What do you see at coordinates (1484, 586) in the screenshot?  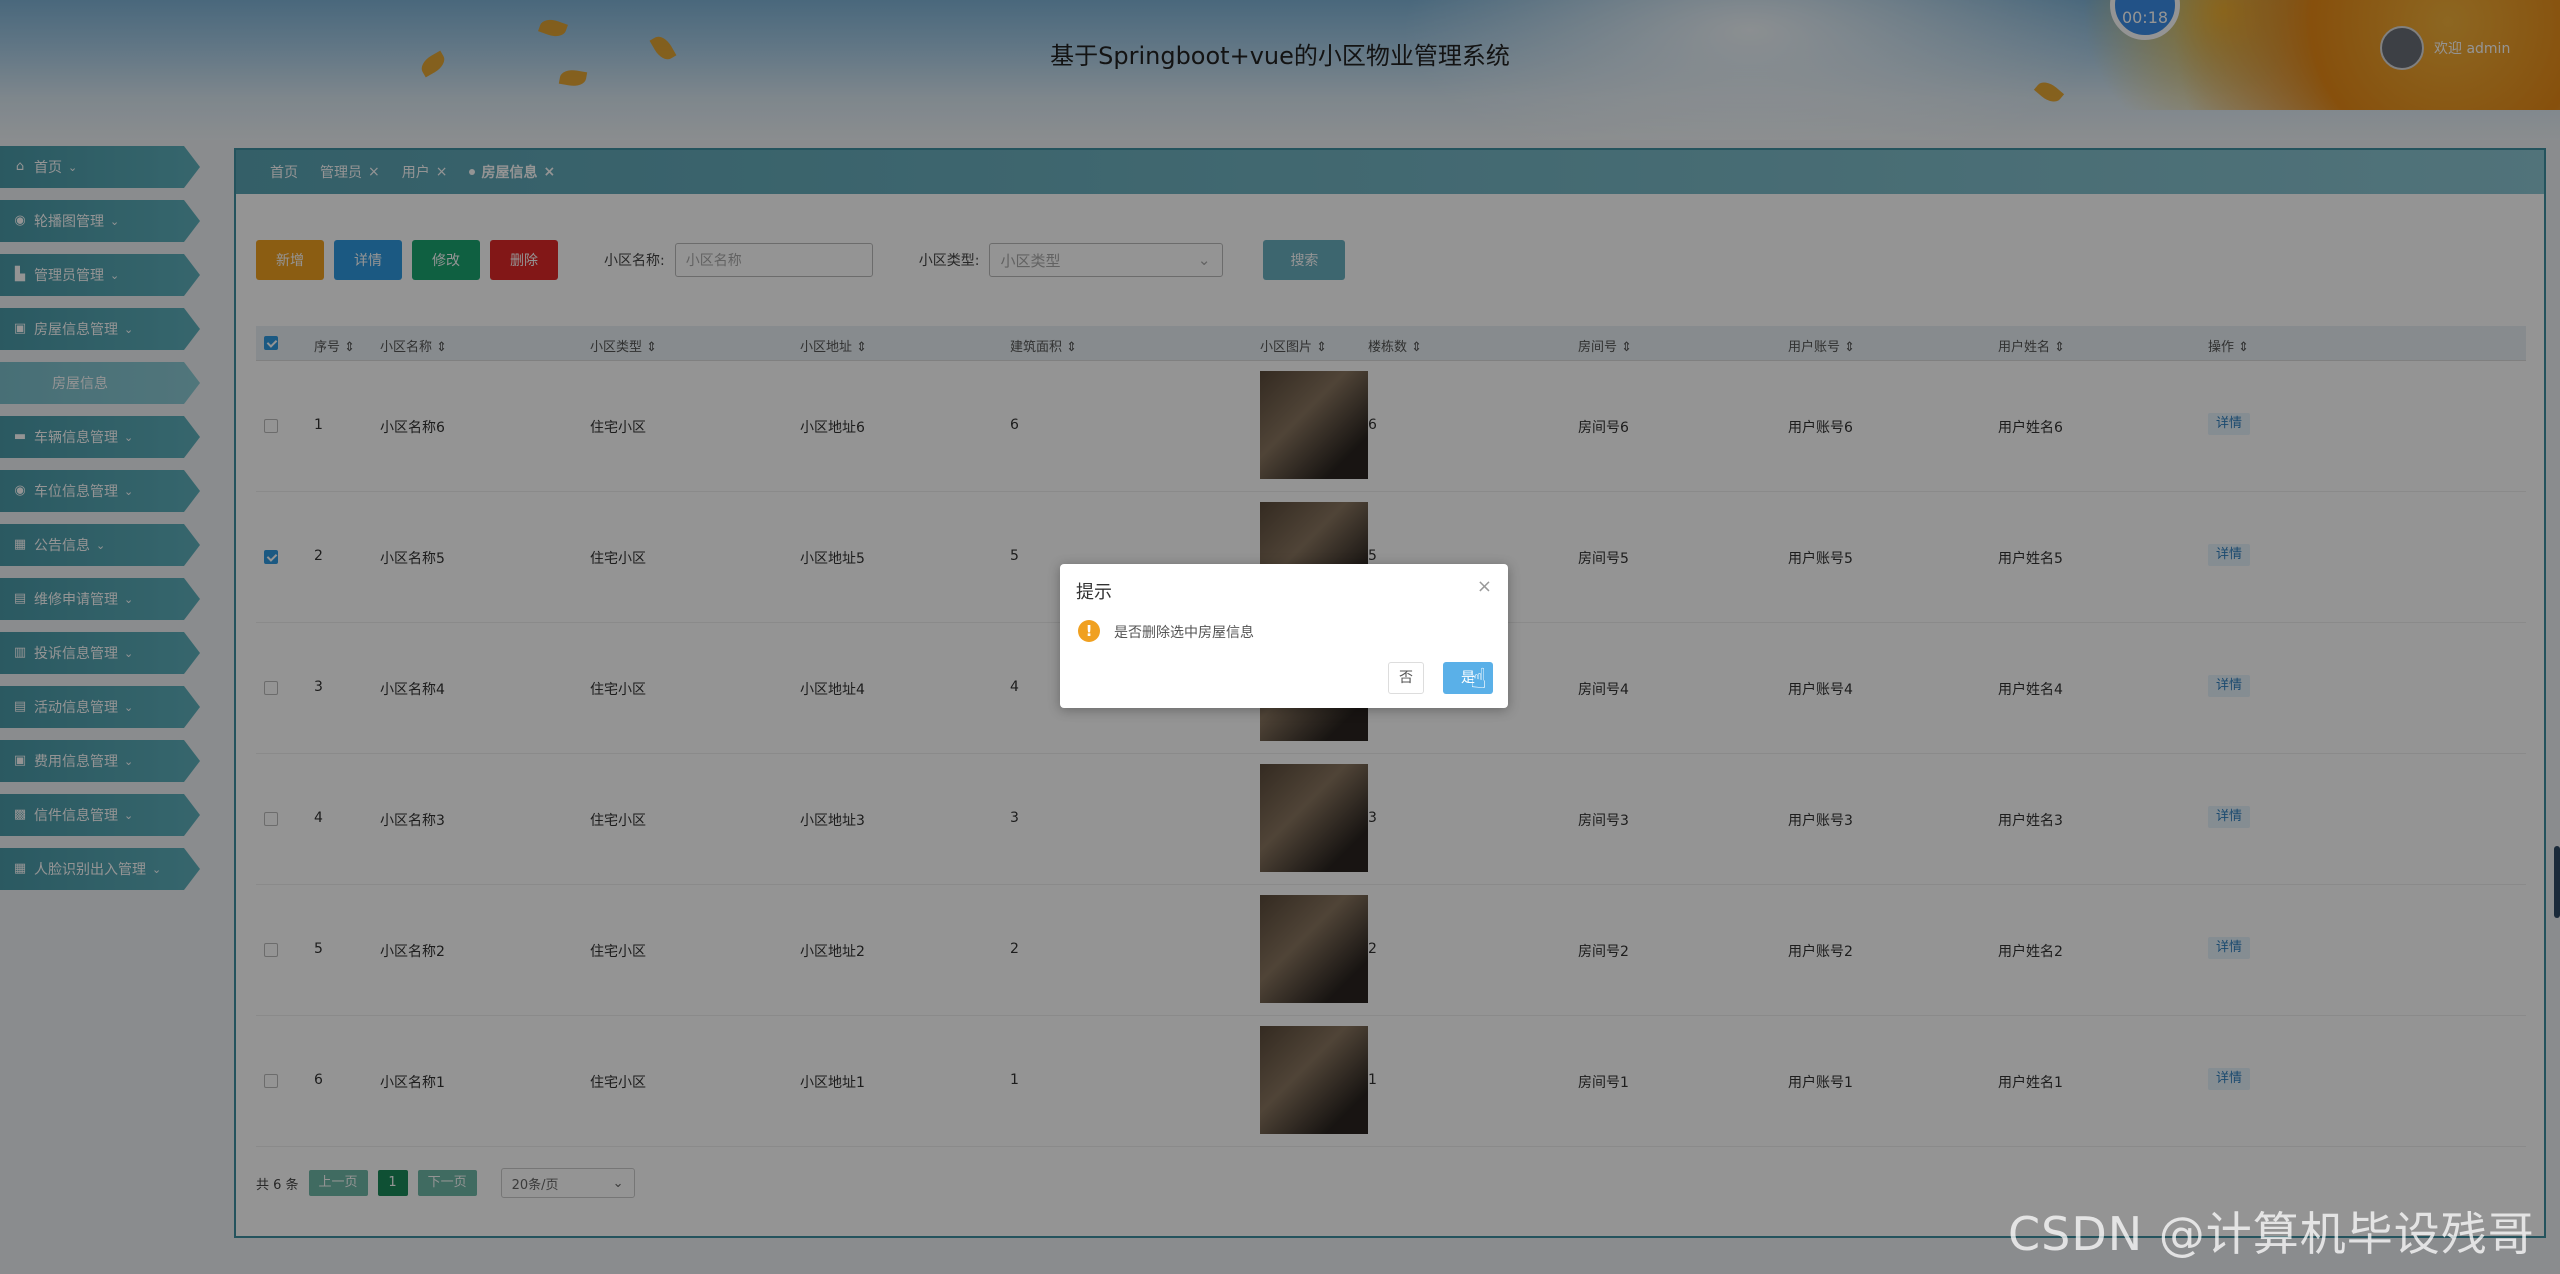 I see `close-icon: ×` at bounding box center [1484, 586].